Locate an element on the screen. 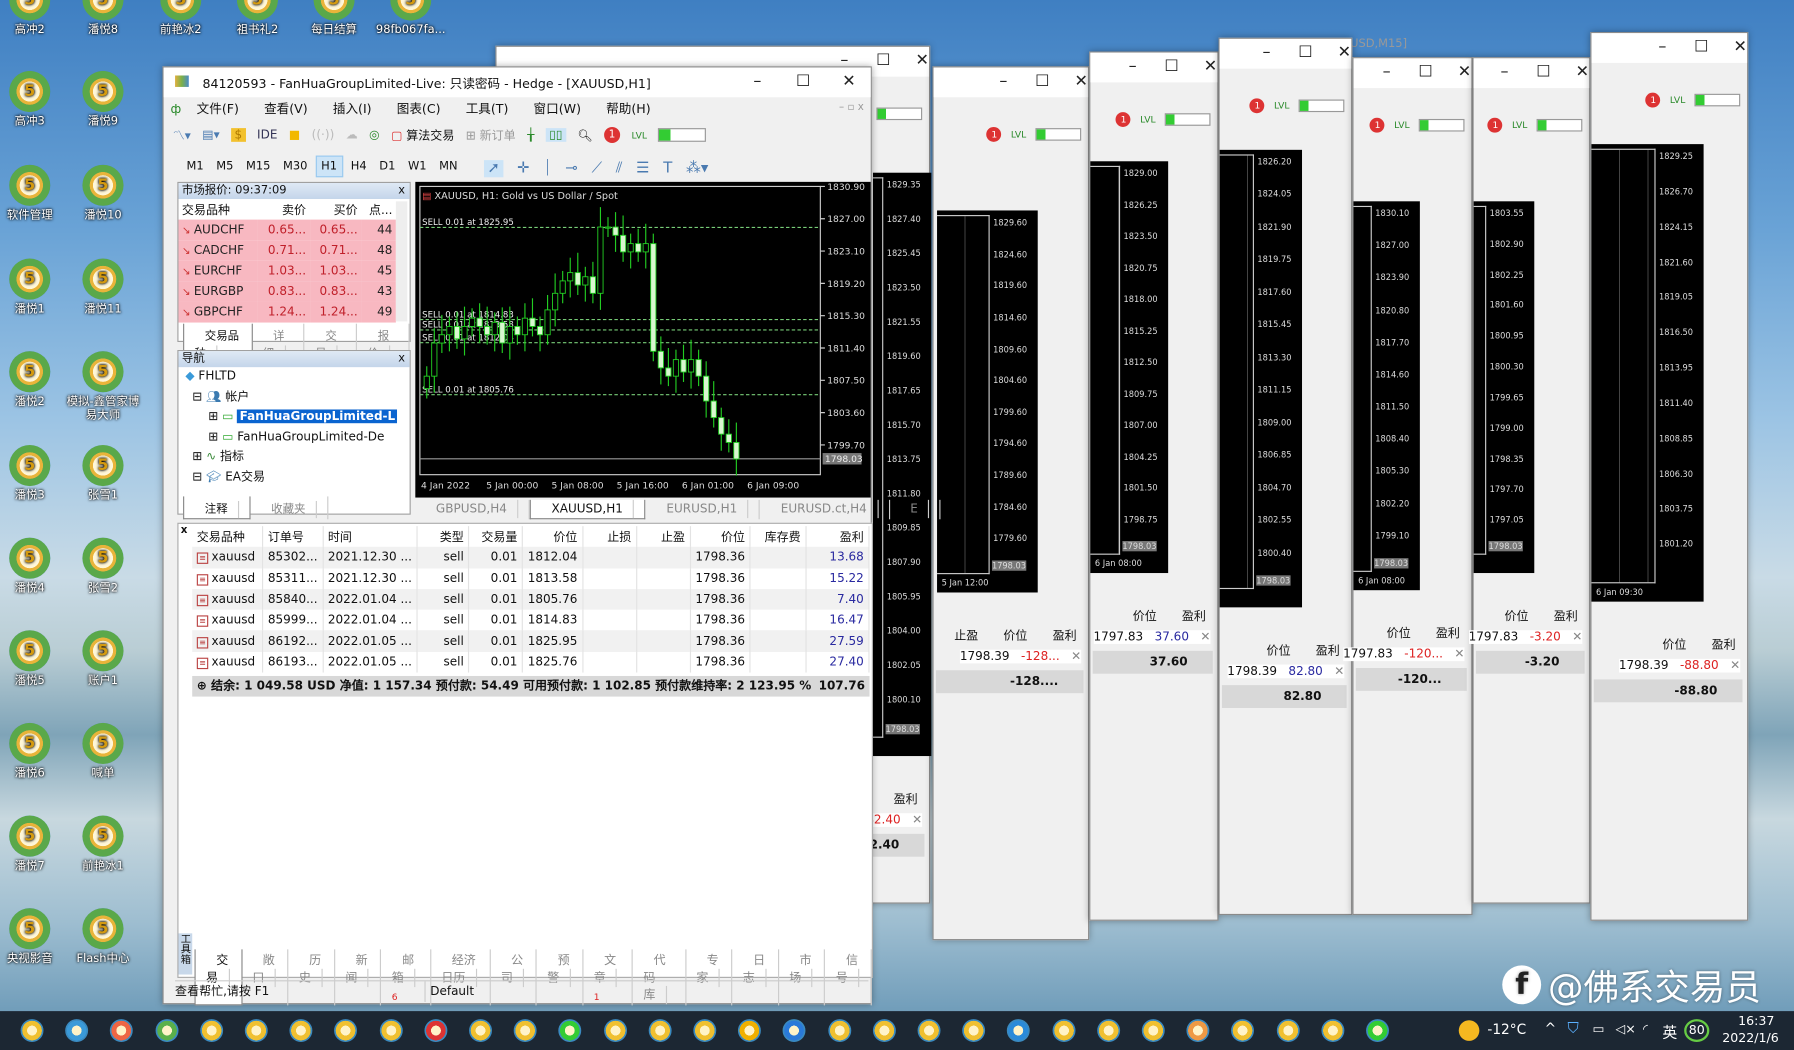  vertical-line-icon: ⏐ is located at coordinates (547, 168).